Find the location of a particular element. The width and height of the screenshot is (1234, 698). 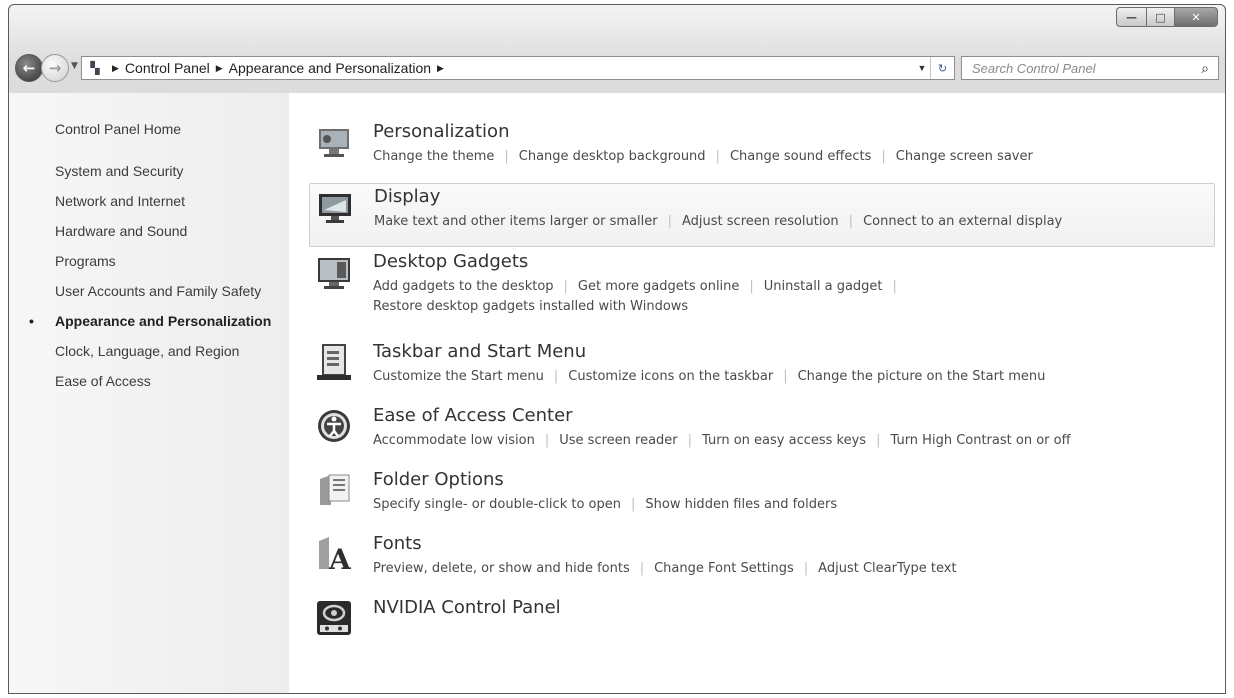

sidebar-item-system-and-security: System and Security is located at coordinates (165, 171).